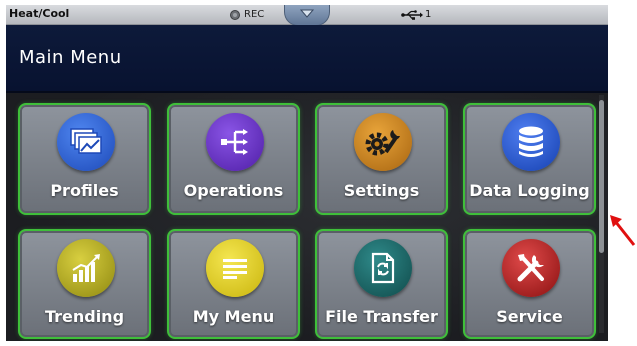 The width and height of the screenshot is (637, 346). What do you see at coordinates (529, 316) in the screenshot?
I see `service-label: Service` at bounding box center [529, 316].